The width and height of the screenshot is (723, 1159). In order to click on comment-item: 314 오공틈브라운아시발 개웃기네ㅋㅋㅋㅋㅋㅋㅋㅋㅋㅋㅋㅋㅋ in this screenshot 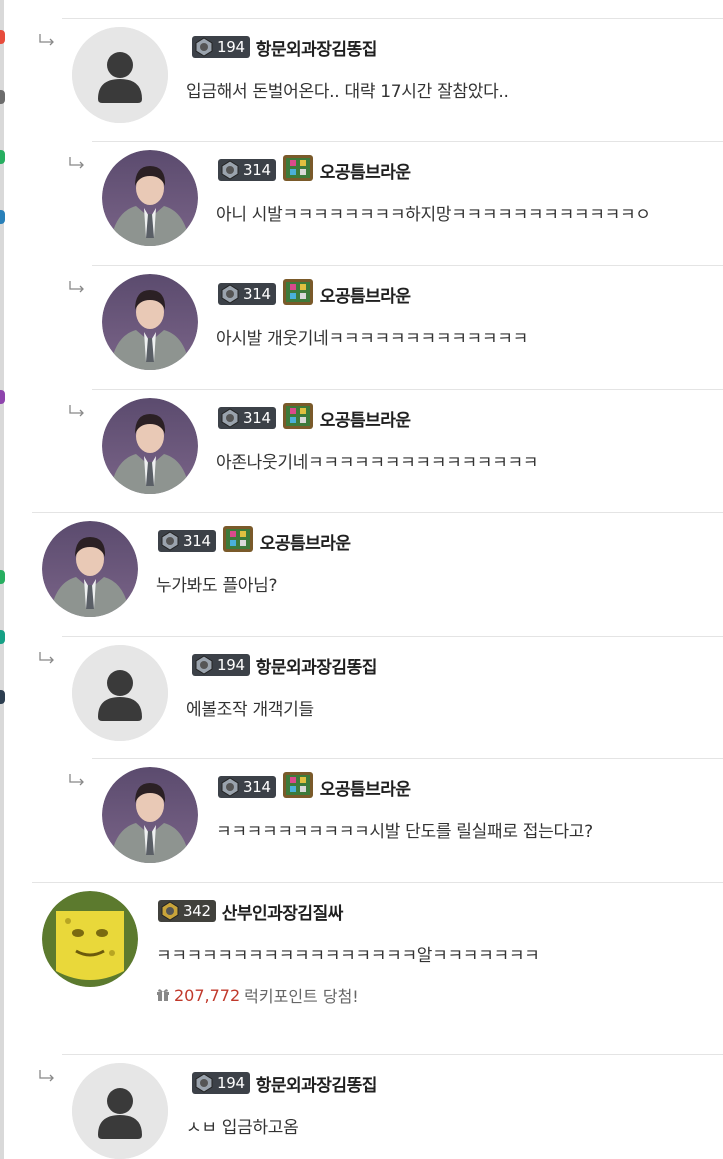, I will do `click(396, 327)`.